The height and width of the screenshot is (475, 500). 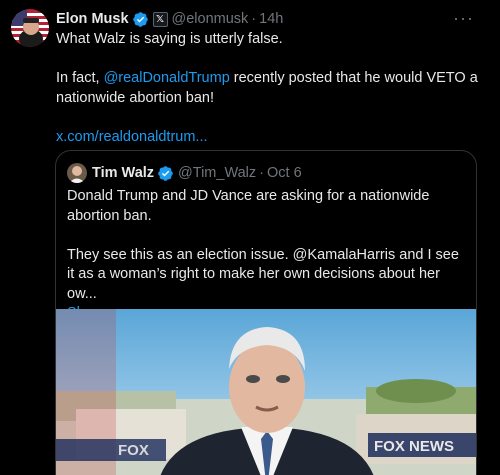 What do you see at coordinates (77, 173) in the screenshot?
I see `walz-avatar` at bounding box center [77, 173].